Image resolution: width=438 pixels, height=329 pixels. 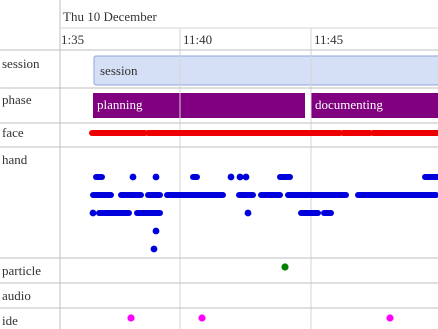 What do you see at coordinates (10, 320) in the screenshot?
I see `row-label-ide: ide` at bounding box center [10, 320].